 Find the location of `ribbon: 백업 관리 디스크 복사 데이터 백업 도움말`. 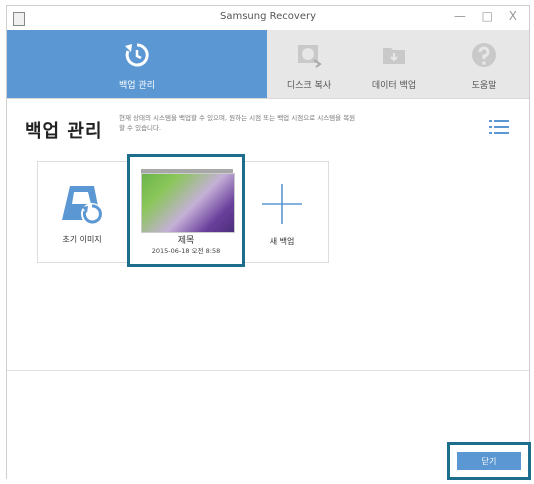

ribbon: 백업 관리 디스크 복사 데이터 백업 도움말 is located at coordinates (268, 64).